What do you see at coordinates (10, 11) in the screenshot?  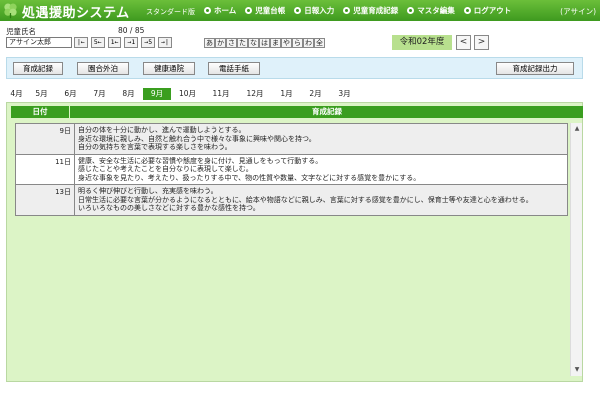 I see `clover-logo-icon` at bounding box center [10, 11].